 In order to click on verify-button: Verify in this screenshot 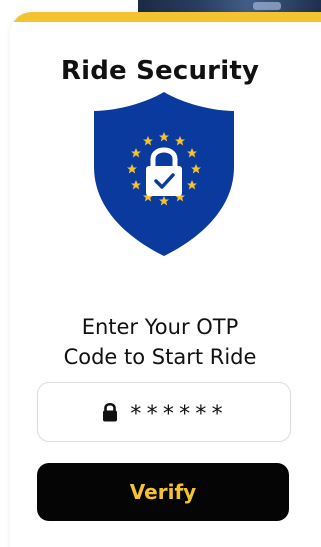, I will do `click(163, 492)`.